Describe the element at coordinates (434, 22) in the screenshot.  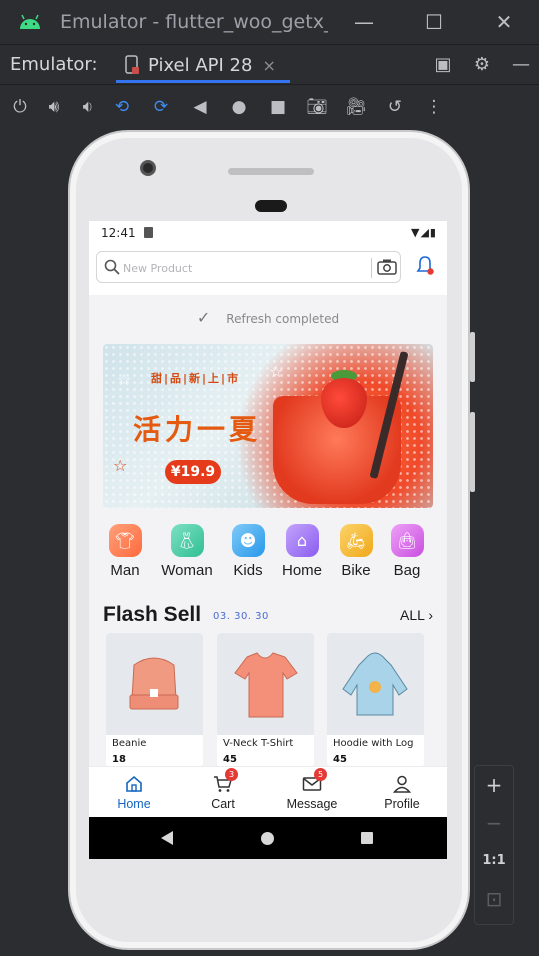
I see `maximize-icon: ☐` at that location.